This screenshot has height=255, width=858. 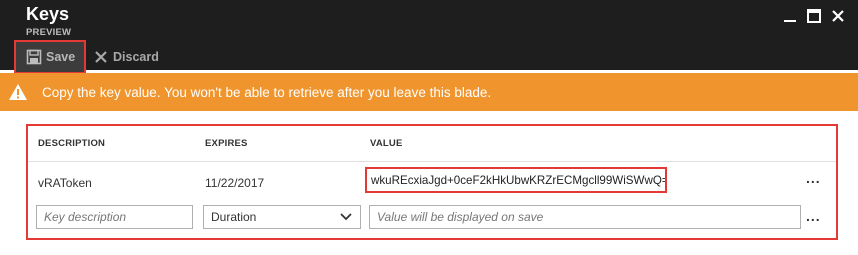 What do you see at coordinates (234, 217) in the screenshot?
I see `duration-selected: Duration` at bounding box center [234, 217].